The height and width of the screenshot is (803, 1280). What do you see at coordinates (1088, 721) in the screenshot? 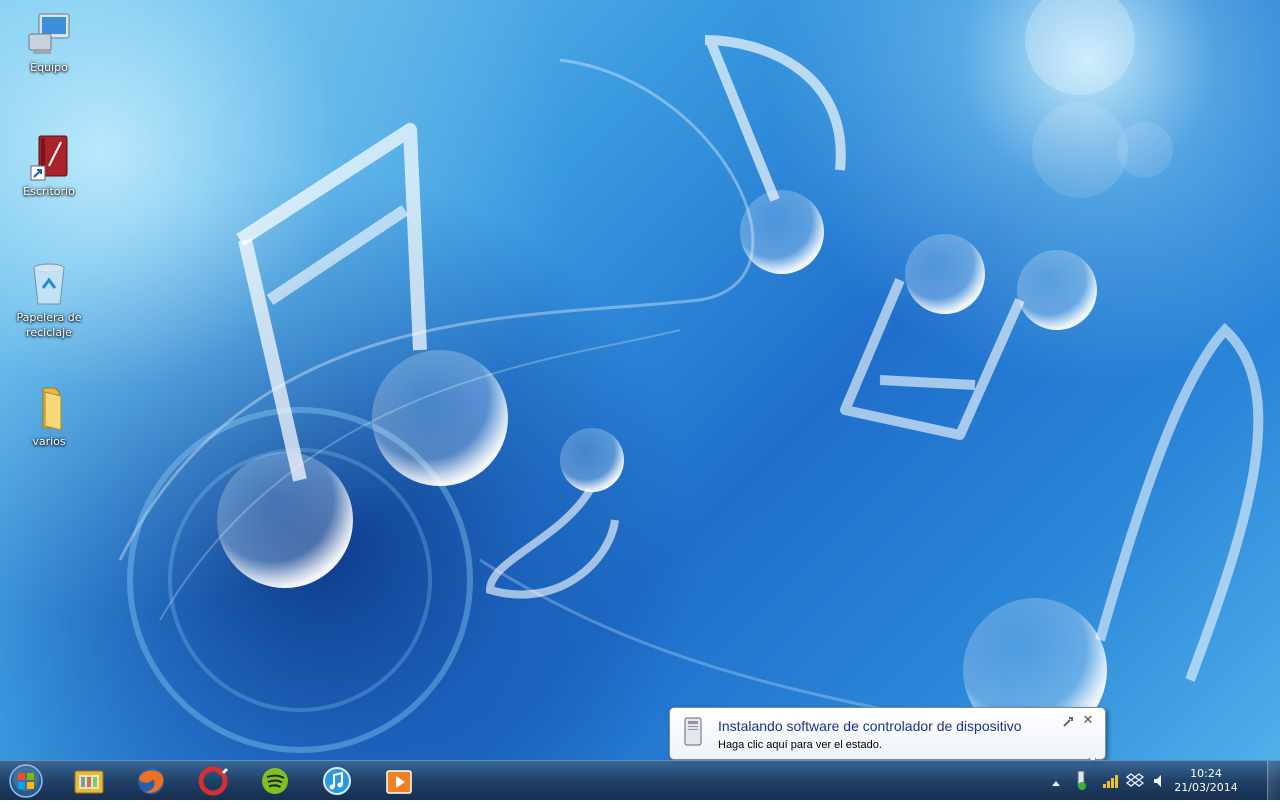
I see `close-icon: ✕` at bounding box center [1088, 721].